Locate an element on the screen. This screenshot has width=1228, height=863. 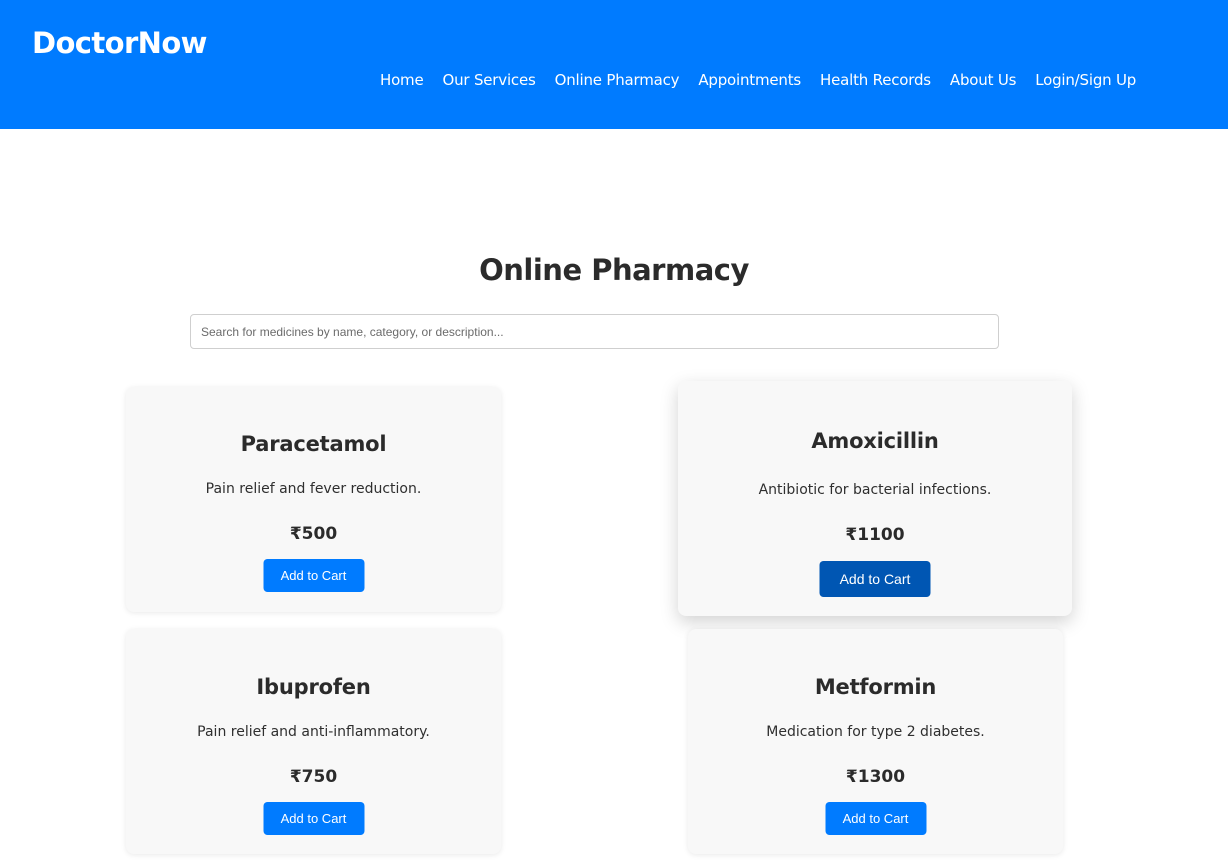
nav-our-services: Our Services is located at coordinates (489, 80).